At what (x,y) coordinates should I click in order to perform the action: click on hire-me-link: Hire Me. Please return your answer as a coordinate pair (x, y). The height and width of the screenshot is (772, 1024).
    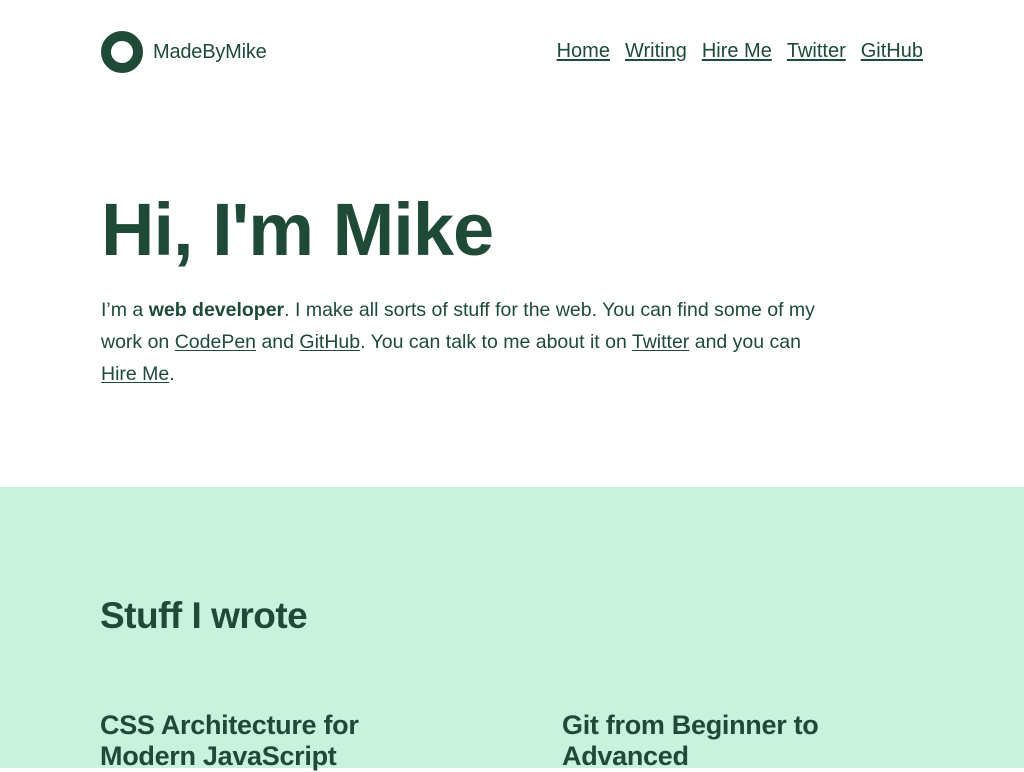
    Looking at the image, I should click on (135, 374).